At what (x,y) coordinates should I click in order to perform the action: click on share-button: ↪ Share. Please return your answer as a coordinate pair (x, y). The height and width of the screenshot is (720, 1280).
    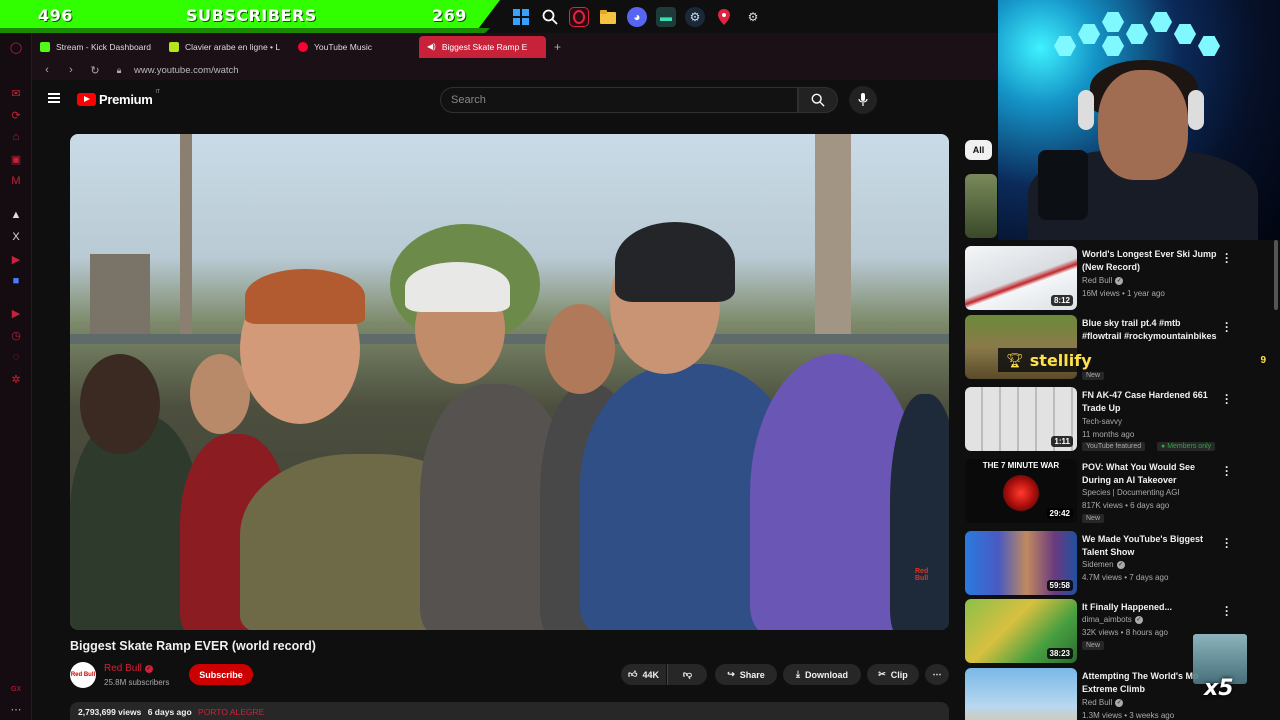
    Looking at the image, I should click on (746, 674).